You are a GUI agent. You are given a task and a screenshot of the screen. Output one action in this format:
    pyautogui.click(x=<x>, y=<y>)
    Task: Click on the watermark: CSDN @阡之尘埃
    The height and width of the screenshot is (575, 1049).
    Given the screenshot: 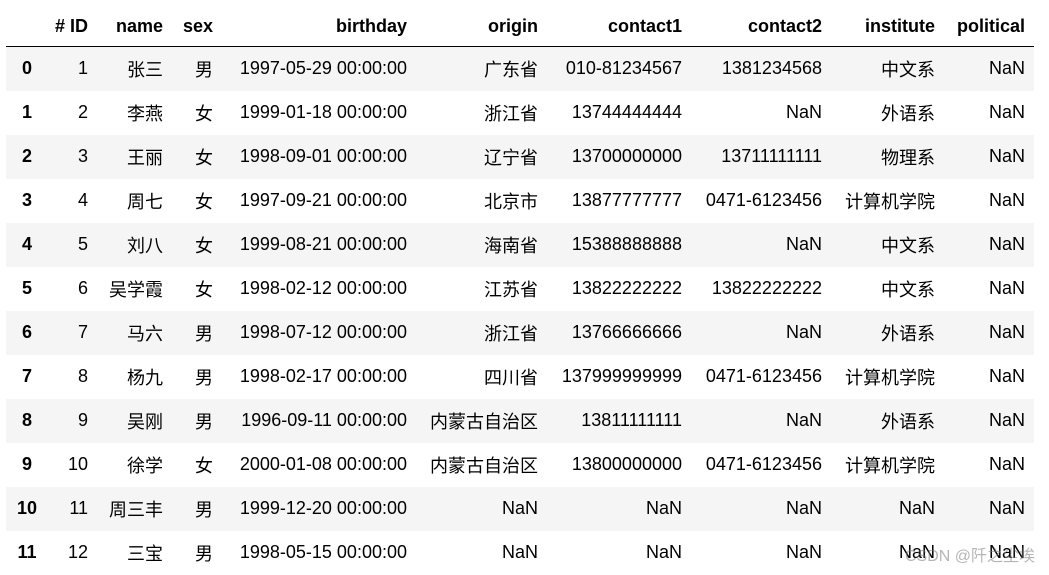 What is the action you would take?
    pyautogui.click(x=969, y=556)
    